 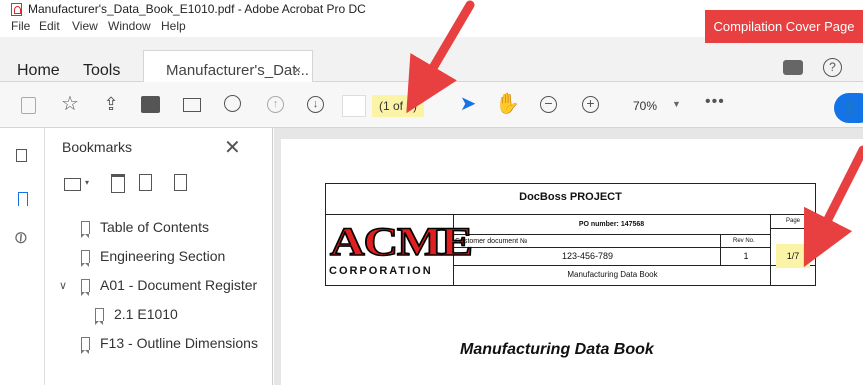 I want to click on customer-doc-label: Customer document №, so click(x=491, y=241).